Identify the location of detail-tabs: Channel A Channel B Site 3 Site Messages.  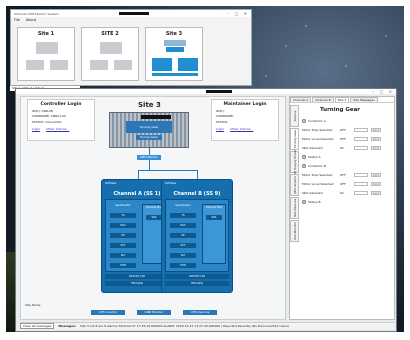
(342, 100).